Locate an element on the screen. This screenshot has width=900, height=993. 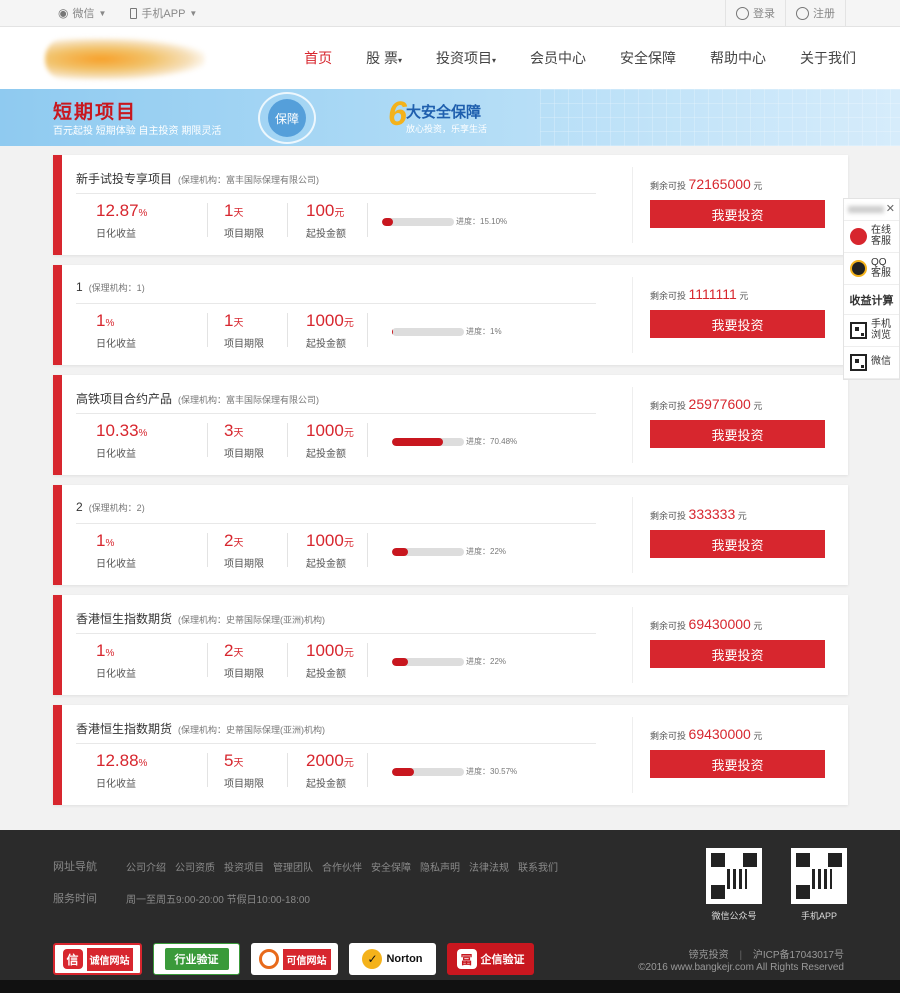
rate-number: 10.33 is located at coordinates (117, 430).